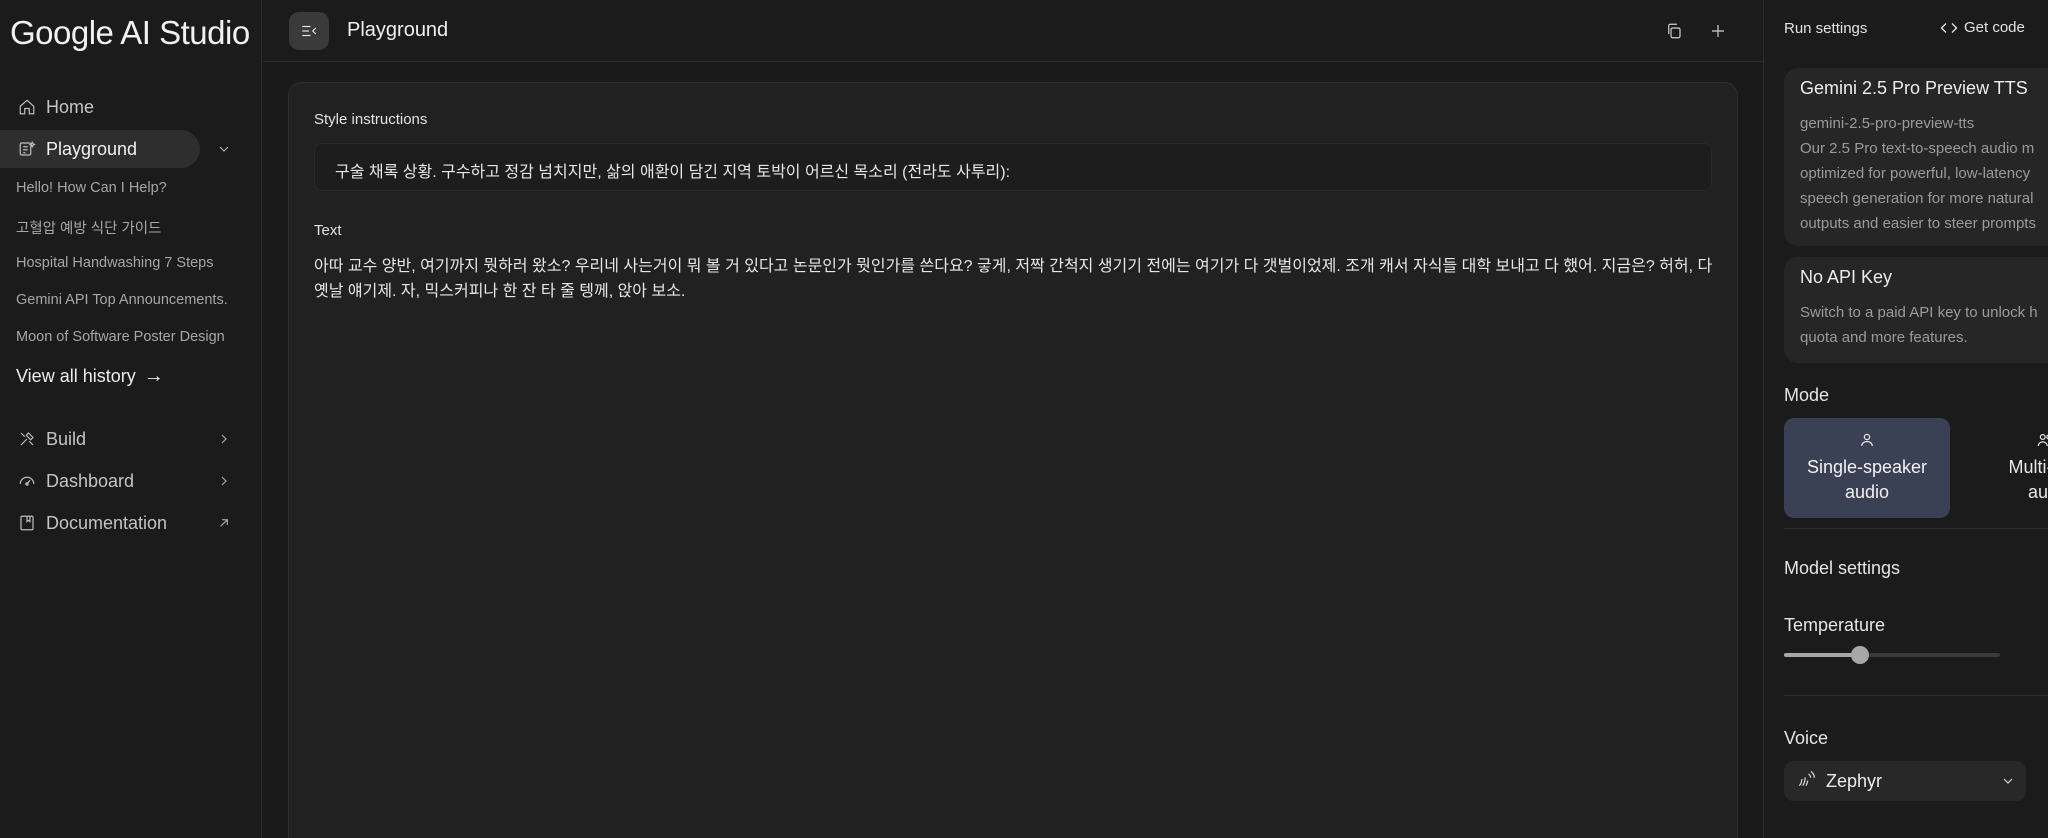 This screenshot has width=2048, height=838. I want to click on model-id: gemini-2.5-pro-preview-tts, so click(1887, 123).